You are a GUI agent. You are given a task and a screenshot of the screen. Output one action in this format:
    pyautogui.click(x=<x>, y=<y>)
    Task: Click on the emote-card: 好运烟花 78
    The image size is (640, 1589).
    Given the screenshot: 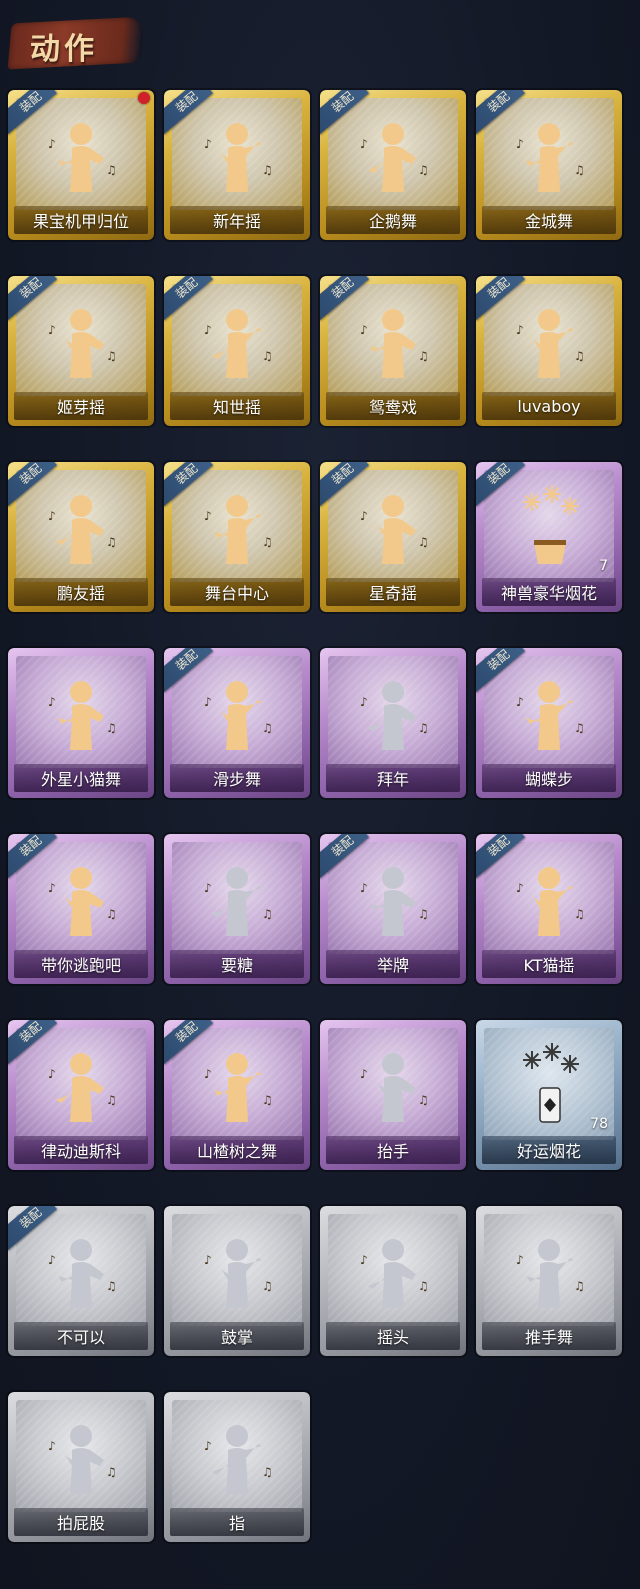 What is the action you would take?
    pyautogui.click(x=549, y=1095)
    